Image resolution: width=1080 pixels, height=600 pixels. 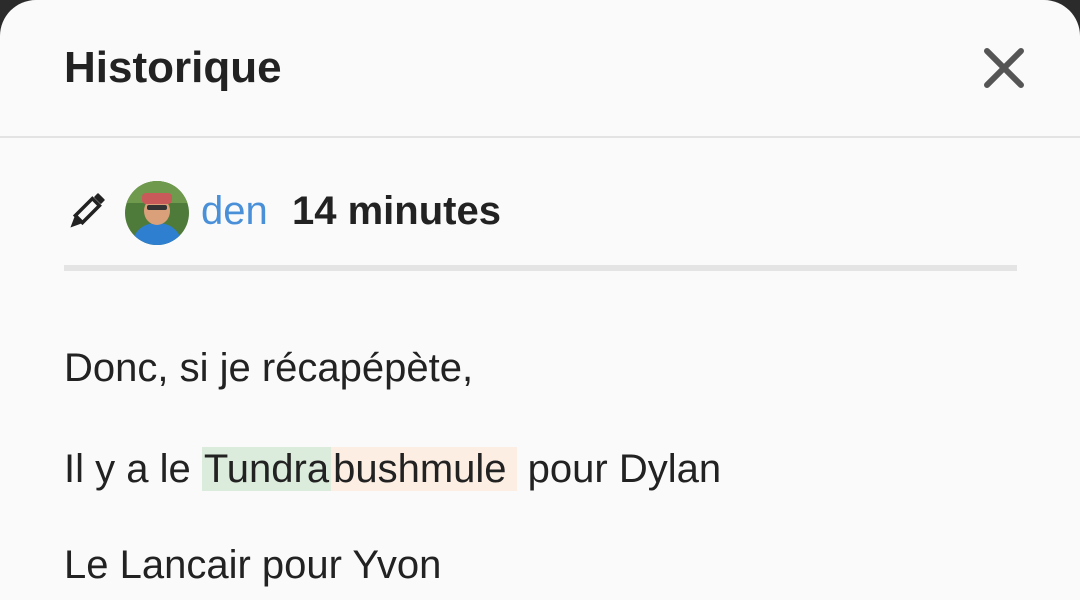 I want to click on close-button, so click(x=1004, y=68).